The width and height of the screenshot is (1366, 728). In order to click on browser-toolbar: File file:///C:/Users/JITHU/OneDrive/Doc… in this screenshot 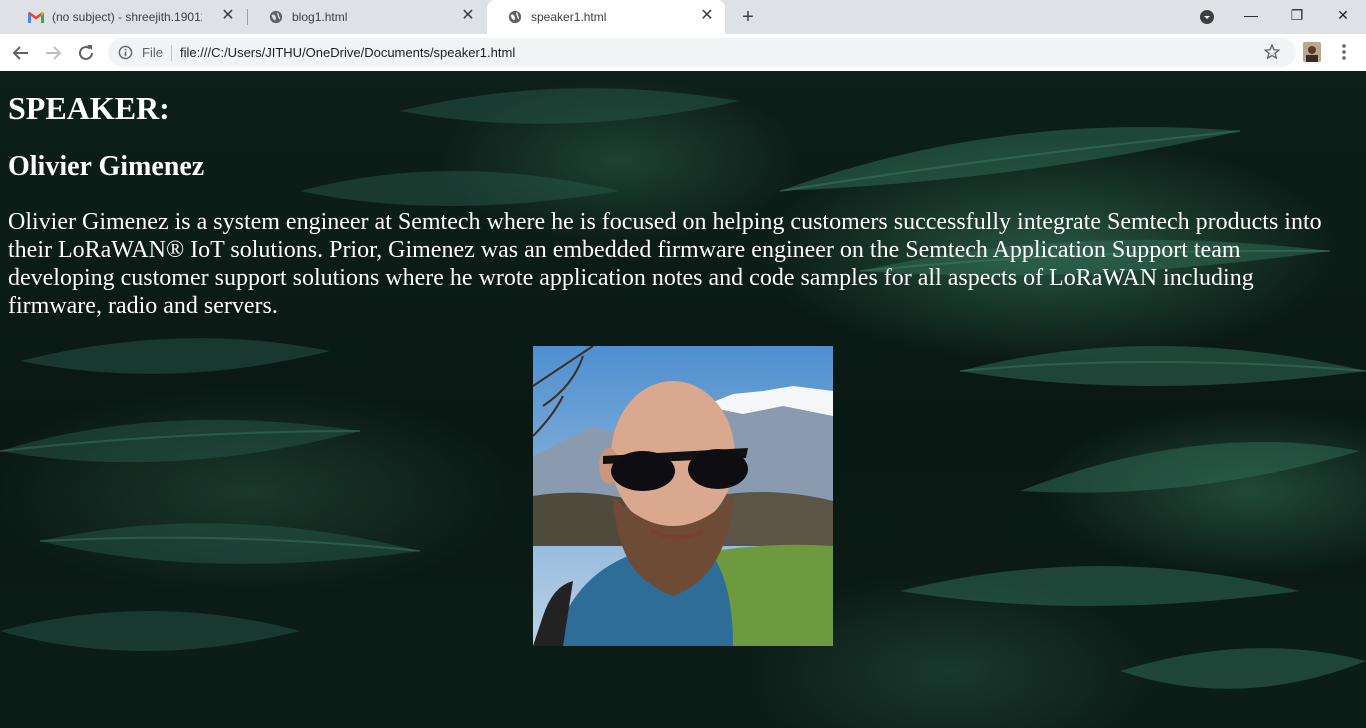, I will do `click(683, 53)`.